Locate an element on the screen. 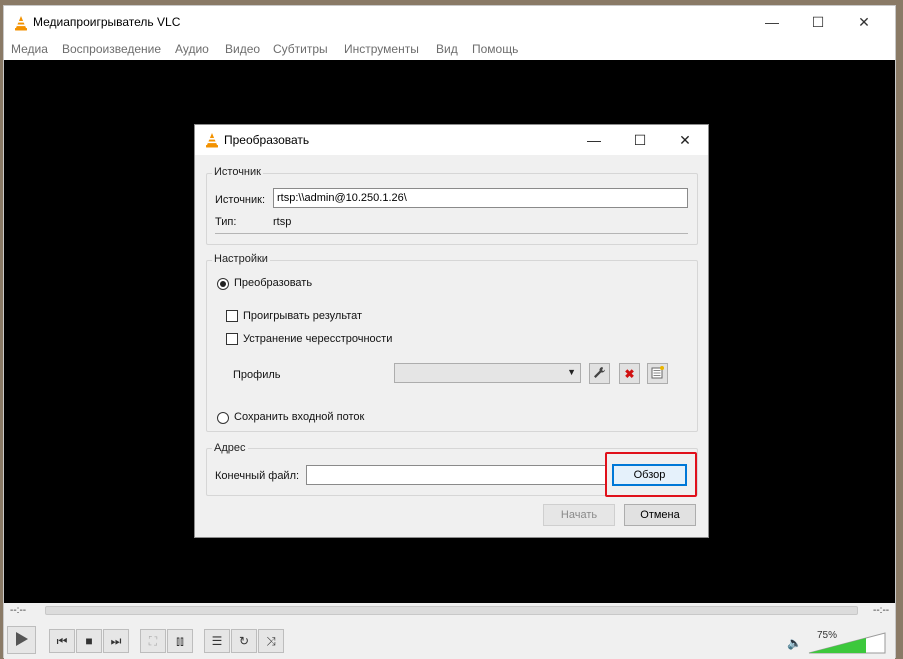 The image size is (903, 659). menu-subtitles: Субтитры is located at coordinates (300, 49).